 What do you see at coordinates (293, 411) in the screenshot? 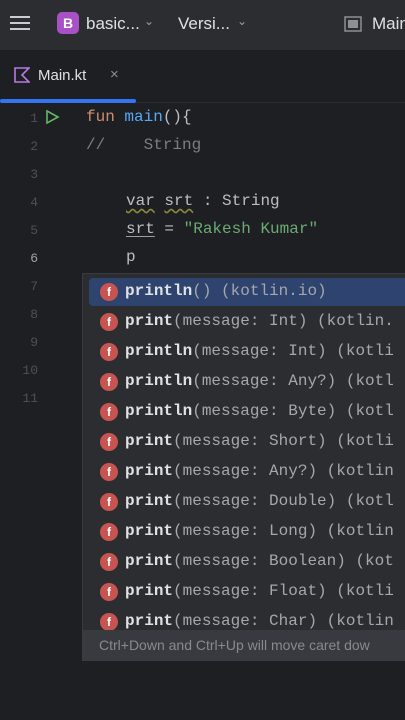
I see `signature: (message: Byte) (kotl` at bounding box center [293, 411].